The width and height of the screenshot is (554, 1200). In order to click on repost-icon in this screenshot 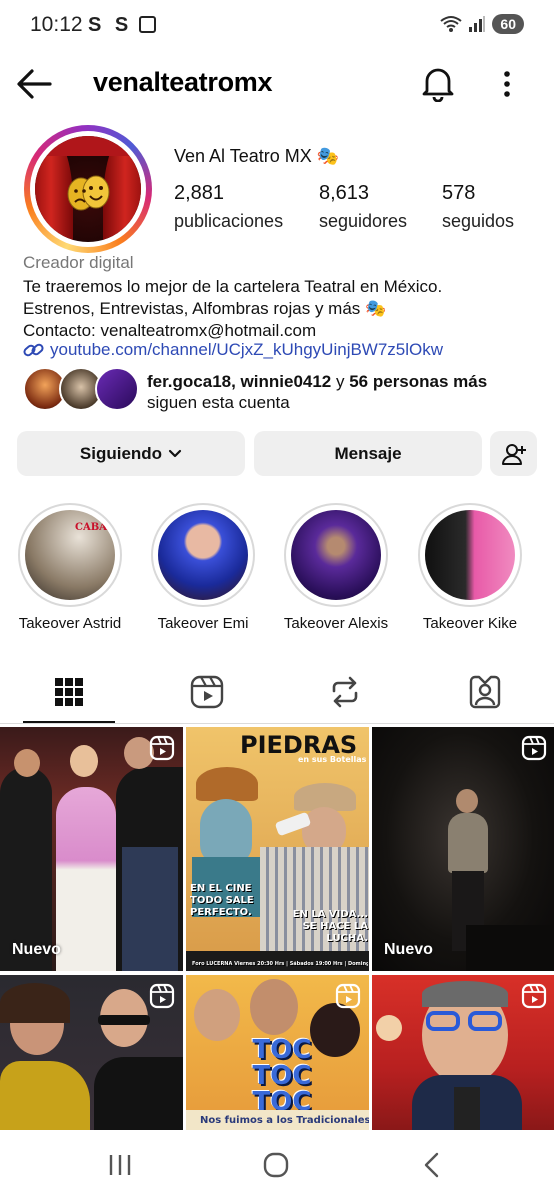, I will do `click(345, 692)`.